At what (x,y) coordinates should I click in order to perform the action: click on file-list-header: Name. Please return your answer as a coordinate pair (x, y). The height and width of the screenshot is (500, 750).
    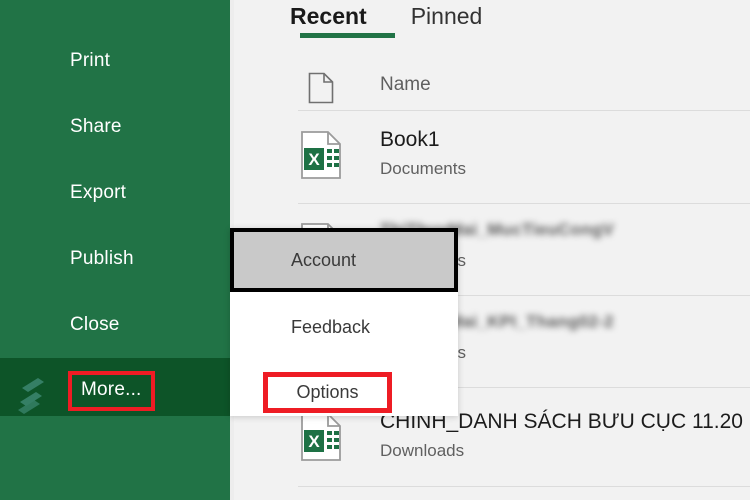
    Looking at the image, I should click on (492, 88).